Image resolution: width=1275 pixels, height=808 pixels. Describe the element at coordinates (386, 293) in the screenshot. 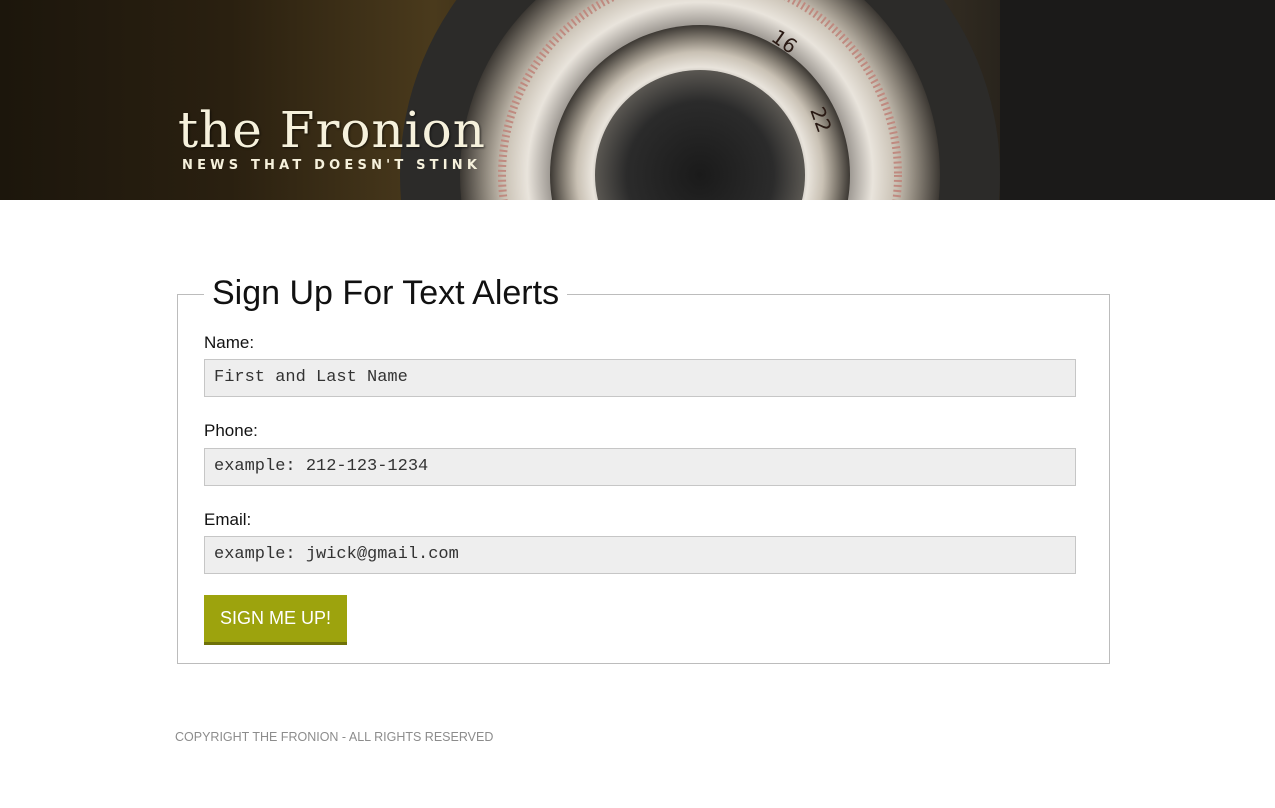

I see `form-legend: Sign Up For Text Alerts` at that location.